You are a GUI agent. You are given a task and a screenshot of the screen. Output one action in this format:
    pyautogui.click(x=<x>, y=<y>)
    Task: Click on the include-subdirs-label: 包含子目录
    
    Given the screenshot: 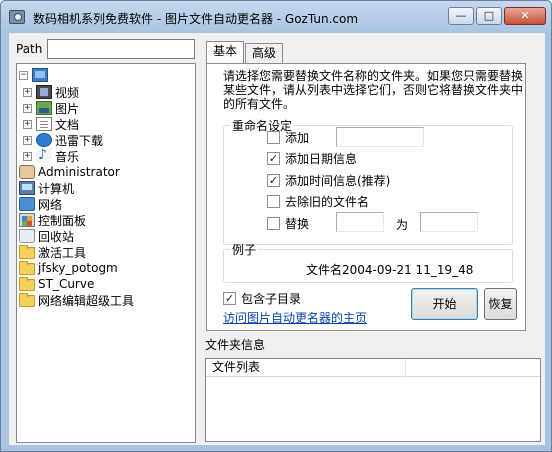 What is the action you would take?
    pyautogui.click(x=271, y=299)
    